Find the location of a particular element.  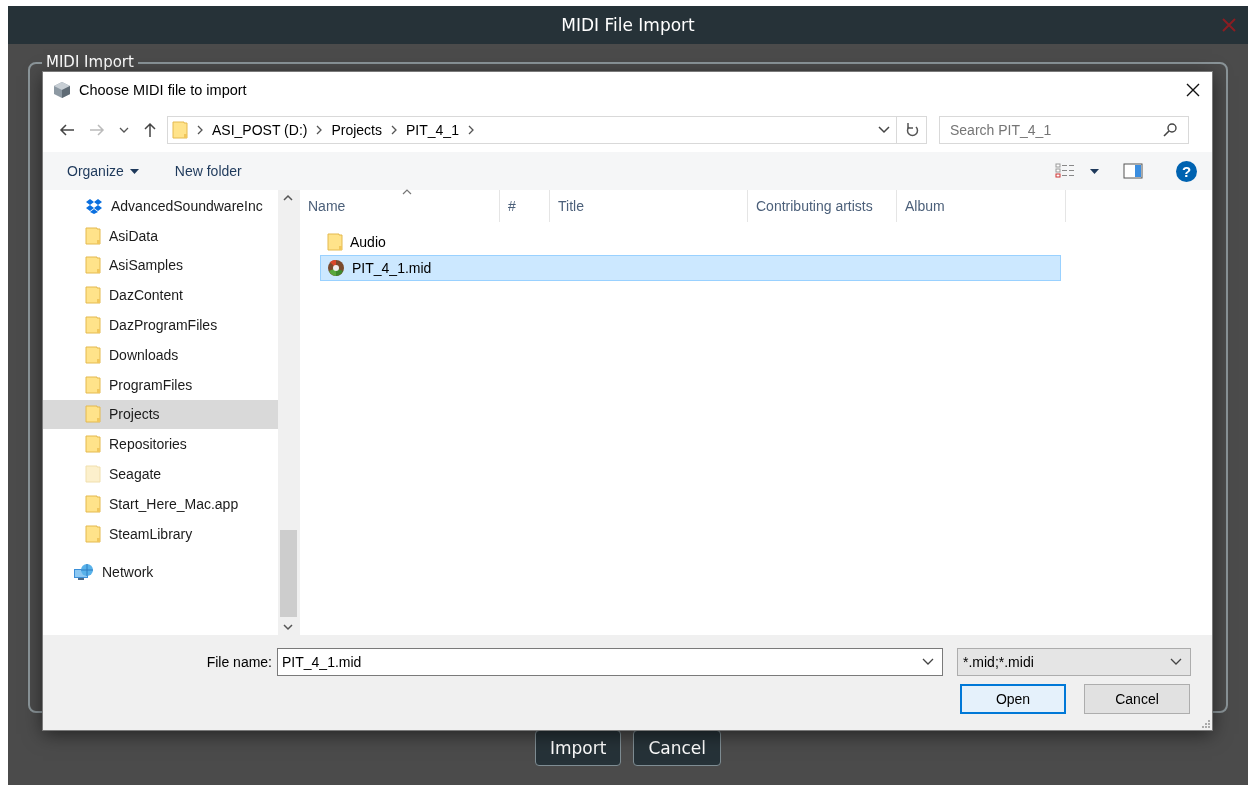

search-icon is located at coordinates (1170, 130).